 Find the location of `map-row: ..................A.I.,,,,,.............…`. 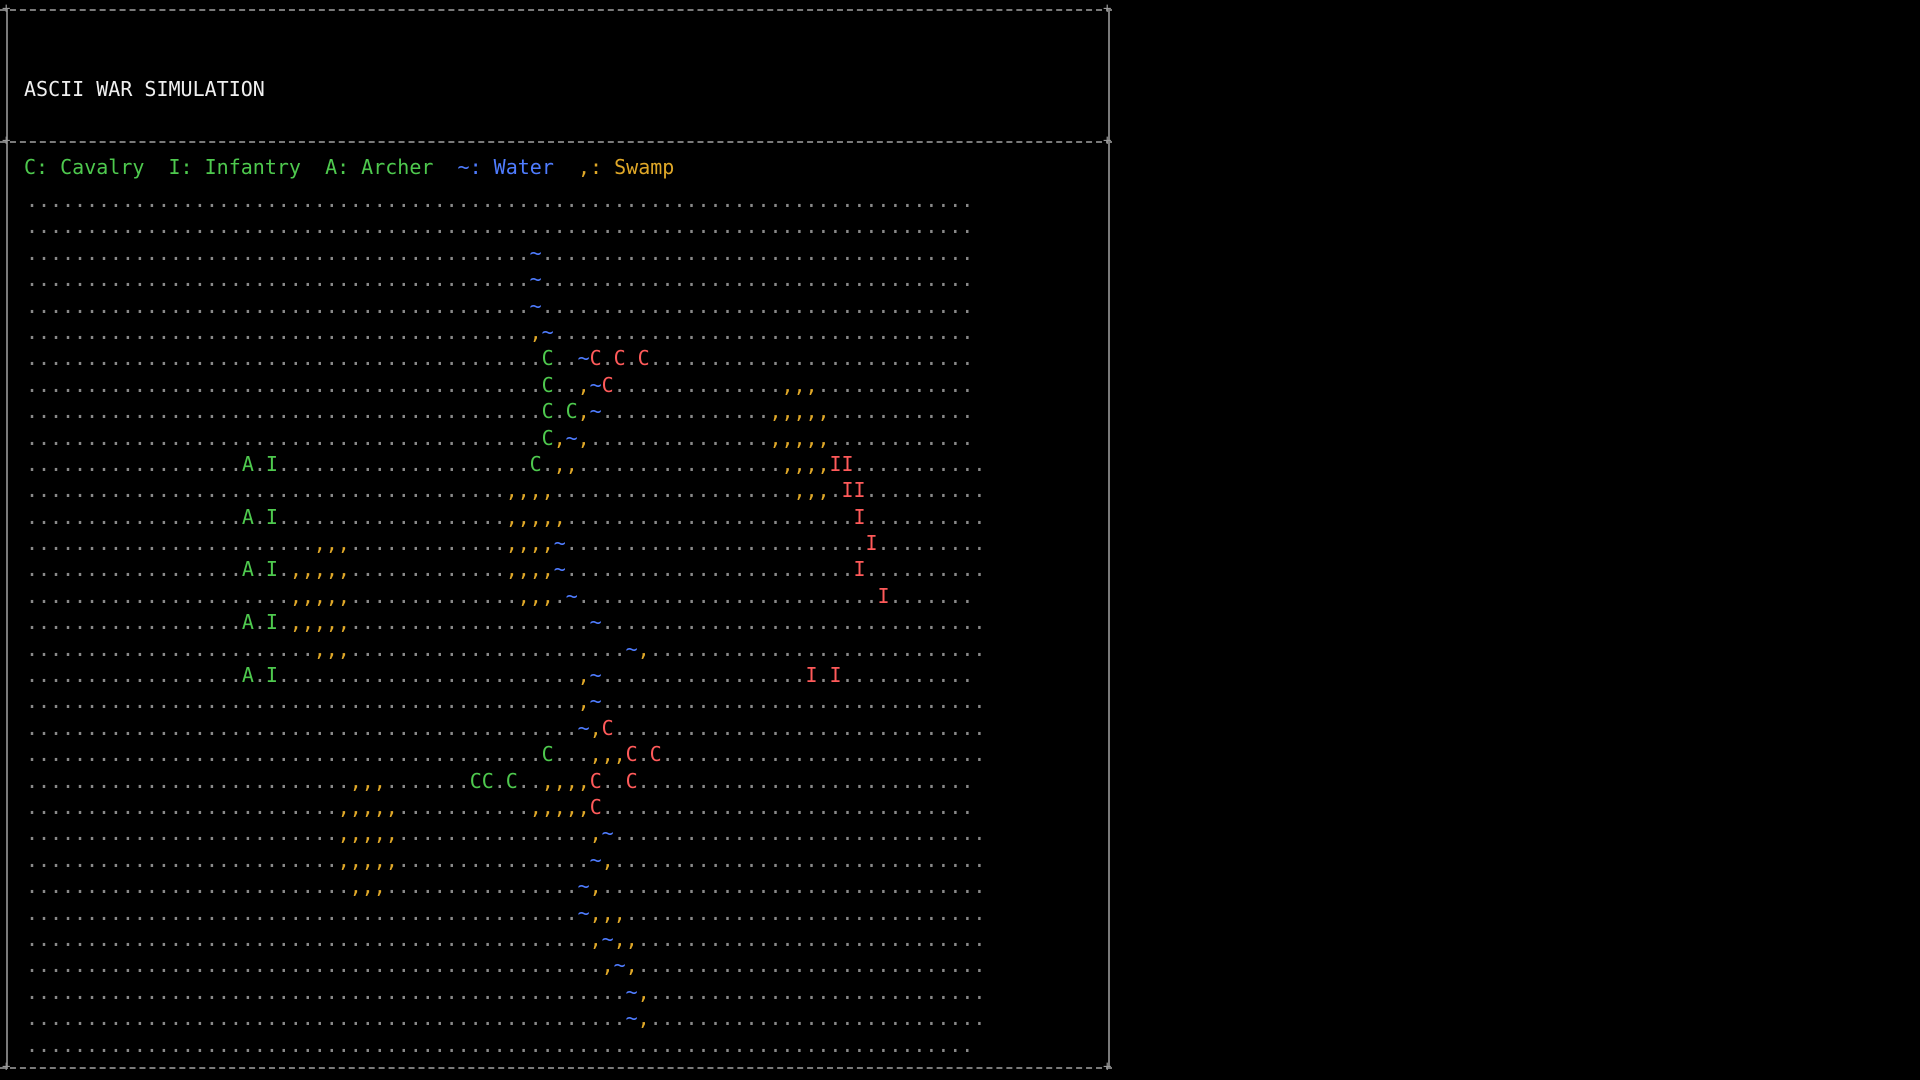

map-row: ..................A.I.,,,,,.............… is located at coordinates (558, 622).